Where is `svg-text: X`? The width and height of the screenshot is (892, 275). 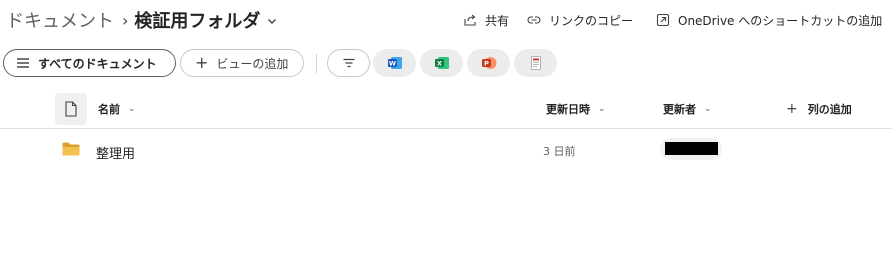
svg-text: X is located at coordinates (438, 64).